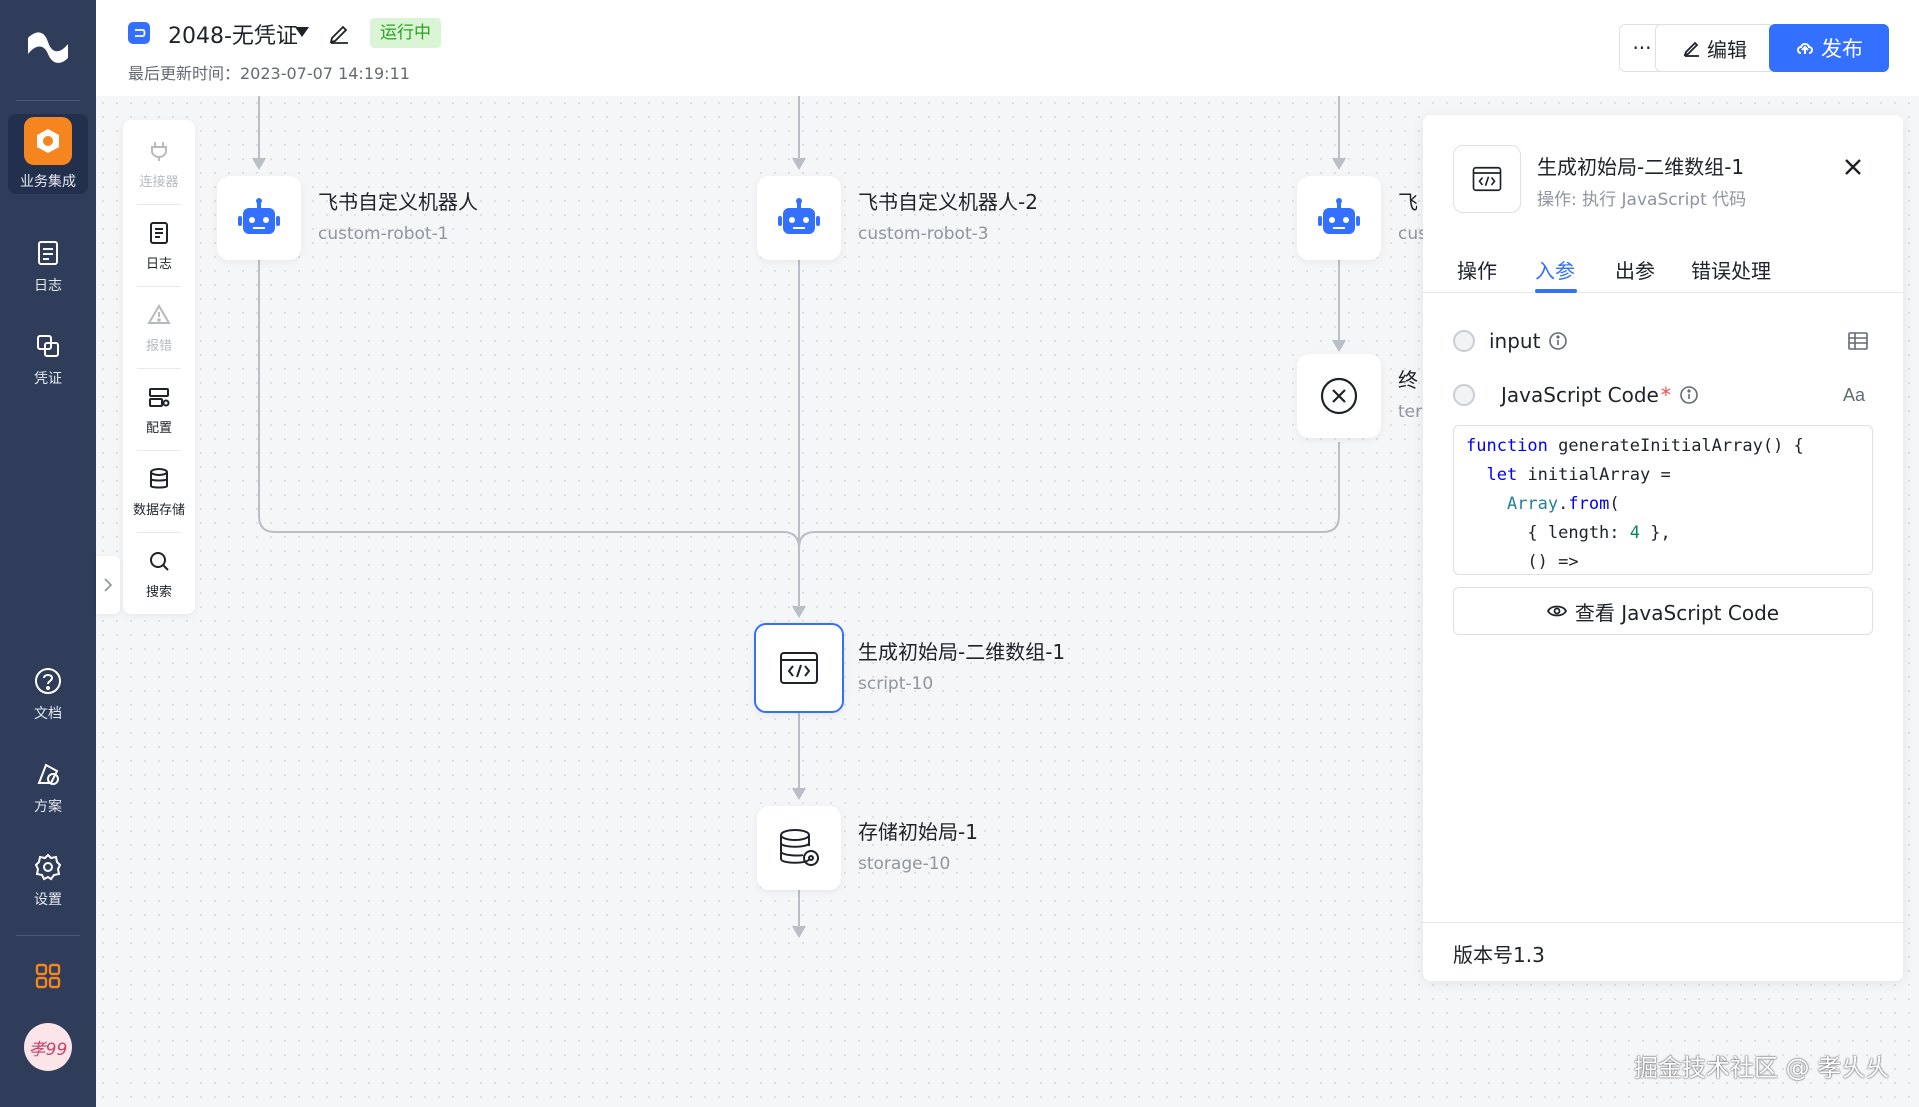  Describe the element at coordinates (1477, 269) in the screenshot. I see `tab-operation: 操作` at that location.